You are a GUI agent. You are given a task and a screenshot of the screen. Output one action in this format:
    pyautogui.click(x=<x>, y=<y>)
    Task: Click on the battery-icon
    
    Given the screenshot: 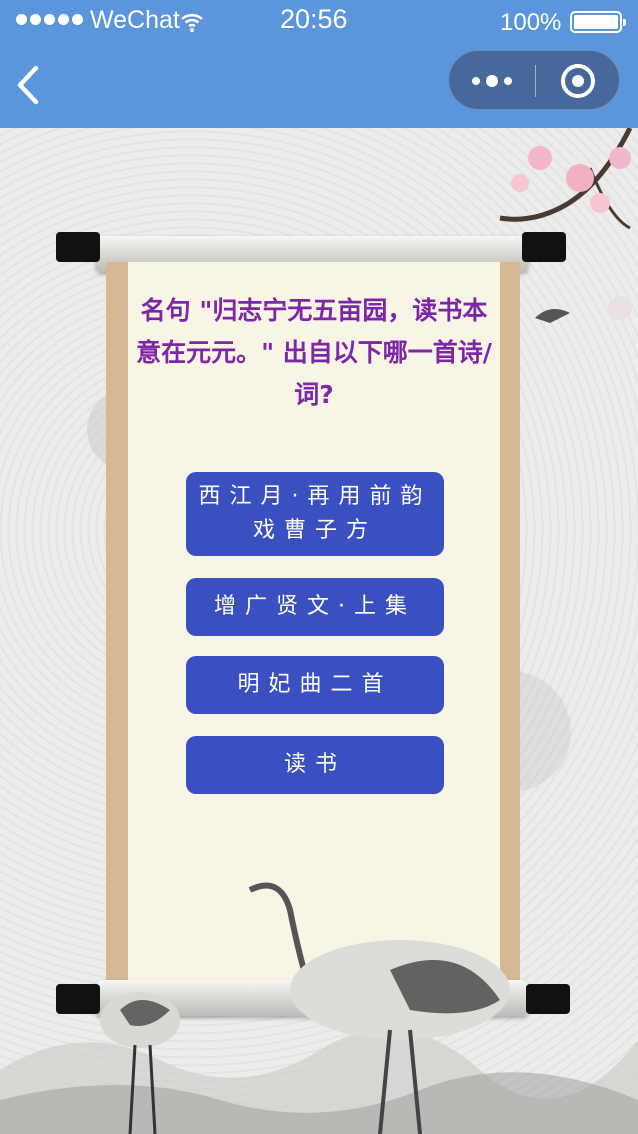 What is the action you would take?
    pyautogui.click(x=598, y=22)
    